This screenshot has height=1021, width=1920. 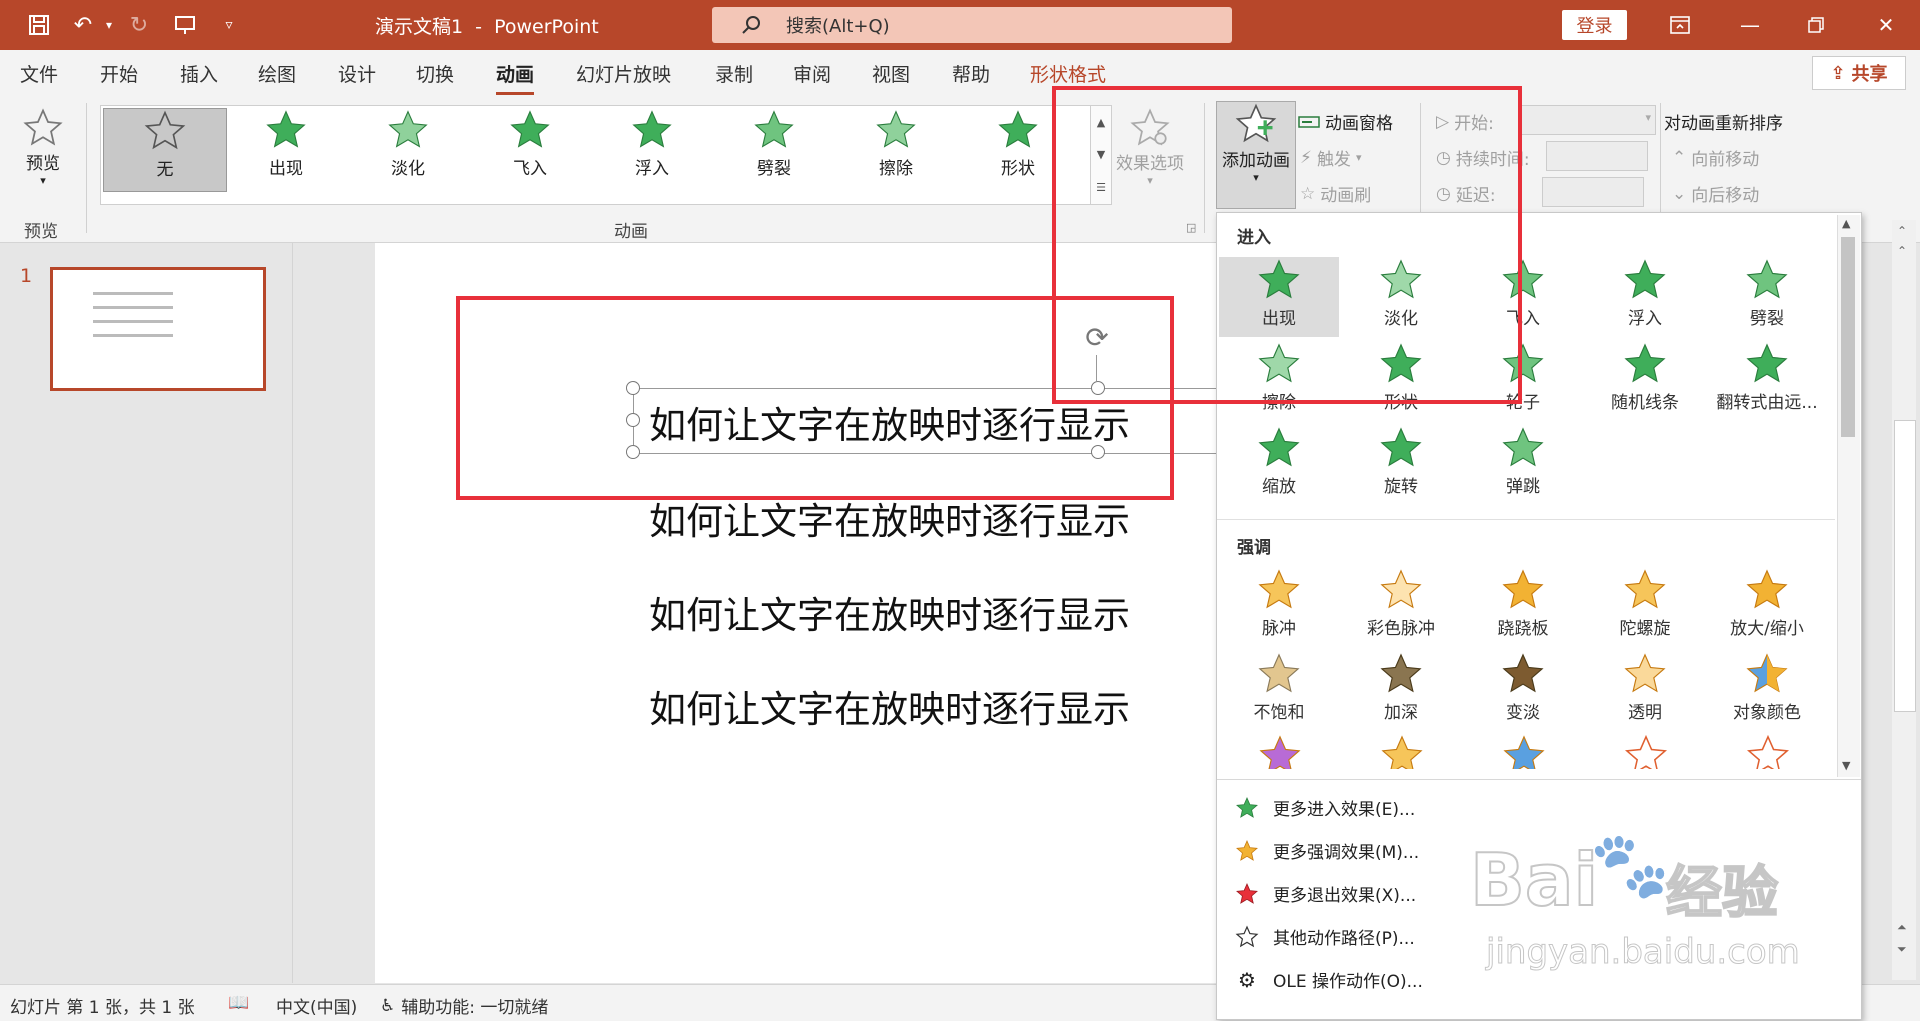 What do you see at coordinates (896, 149) in the screenshot?
I see `gallery-wipe: 擦除` at bounding box center [896, 149].